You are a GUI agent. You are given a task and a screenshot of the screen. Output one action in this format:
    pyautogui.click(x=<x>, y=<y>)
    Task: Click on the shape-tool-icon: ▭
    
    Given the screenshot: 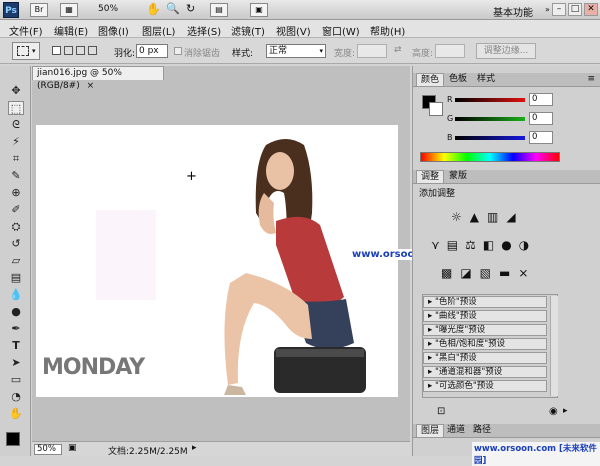 What is the action you would take?
    pyautogui.click(x=16, y=380)
    